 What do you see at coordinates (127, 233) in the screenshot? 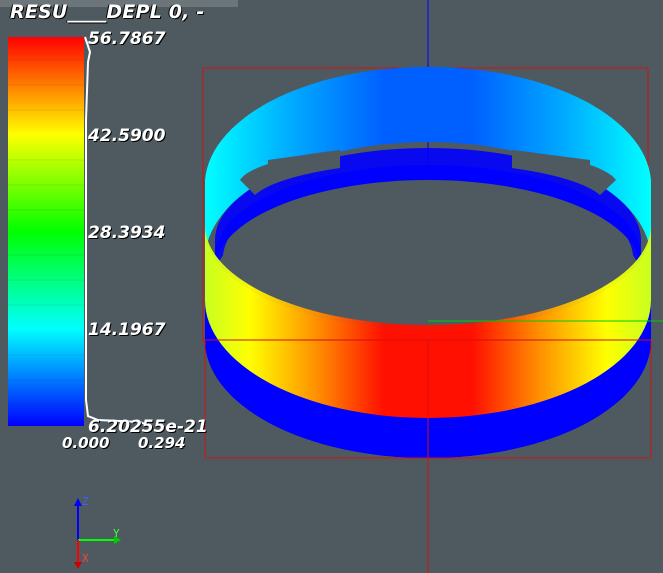
I see `colorbar-tick-3: 28.3934` at bounding box center [127, 233].